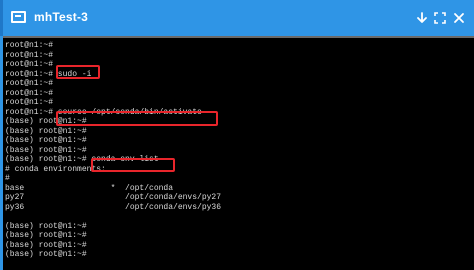  Describe the element at coordinates (440, 18) in the screenshot. I see `expand-icon` at that location.